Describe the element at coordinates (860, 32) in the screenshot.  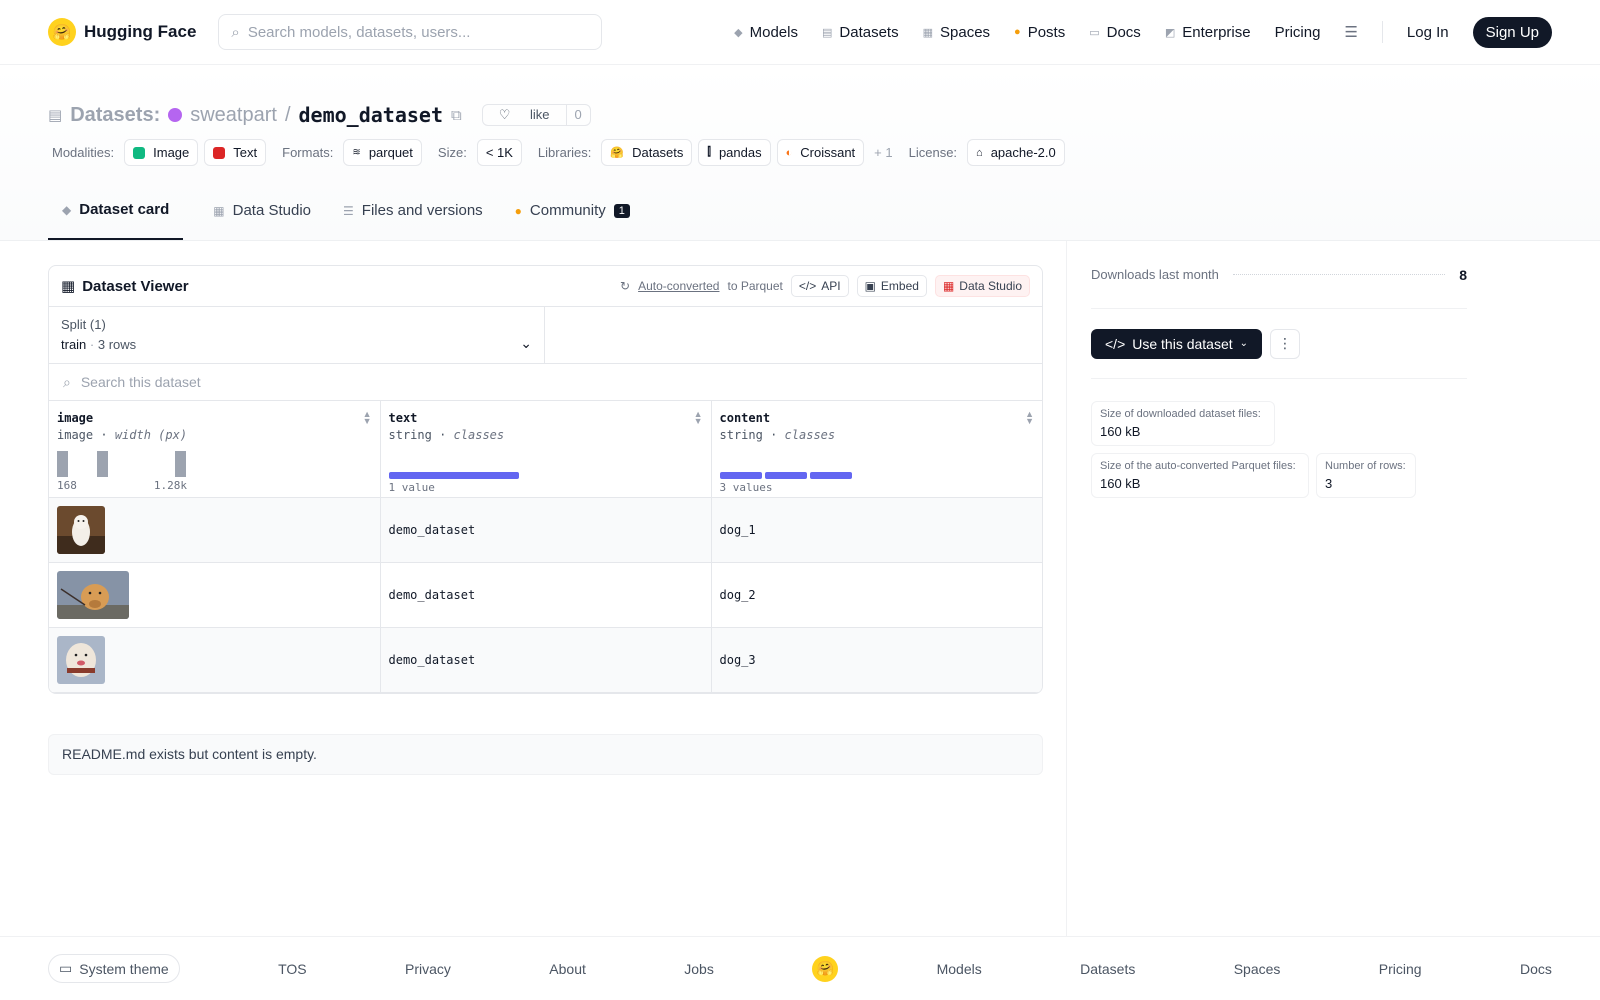
I see `nav-datasets: ▤ Datasets` at that location.